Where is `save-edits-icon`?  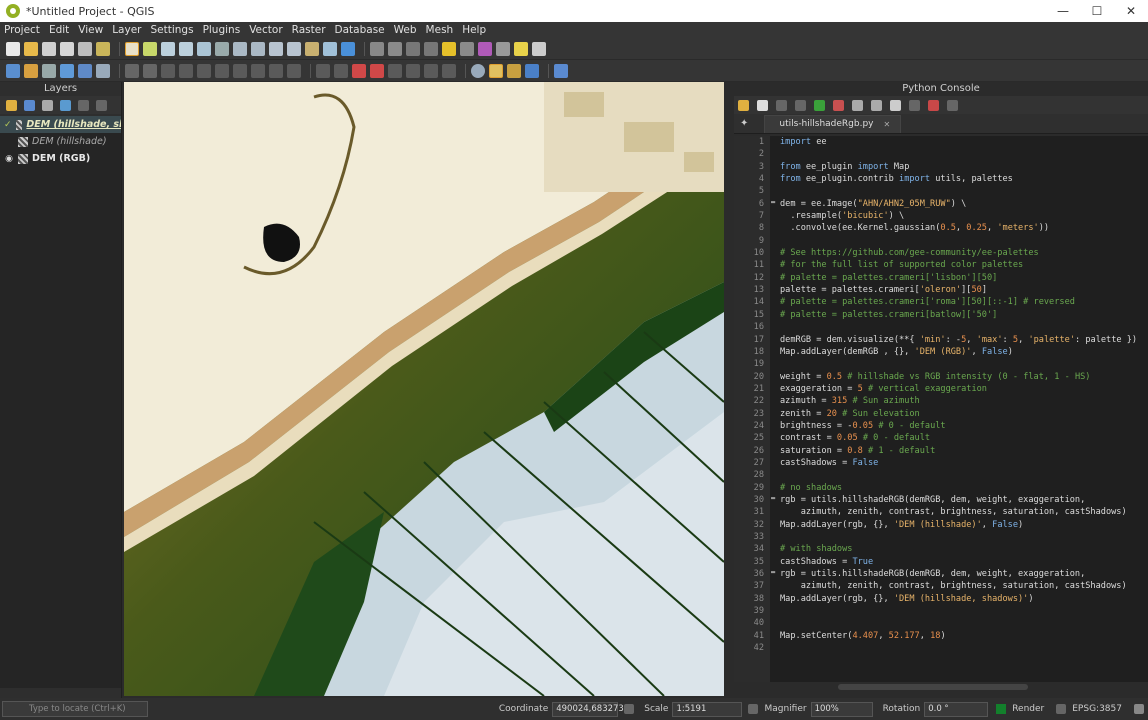
save-edits-icon is located at coordinates (150, 70).